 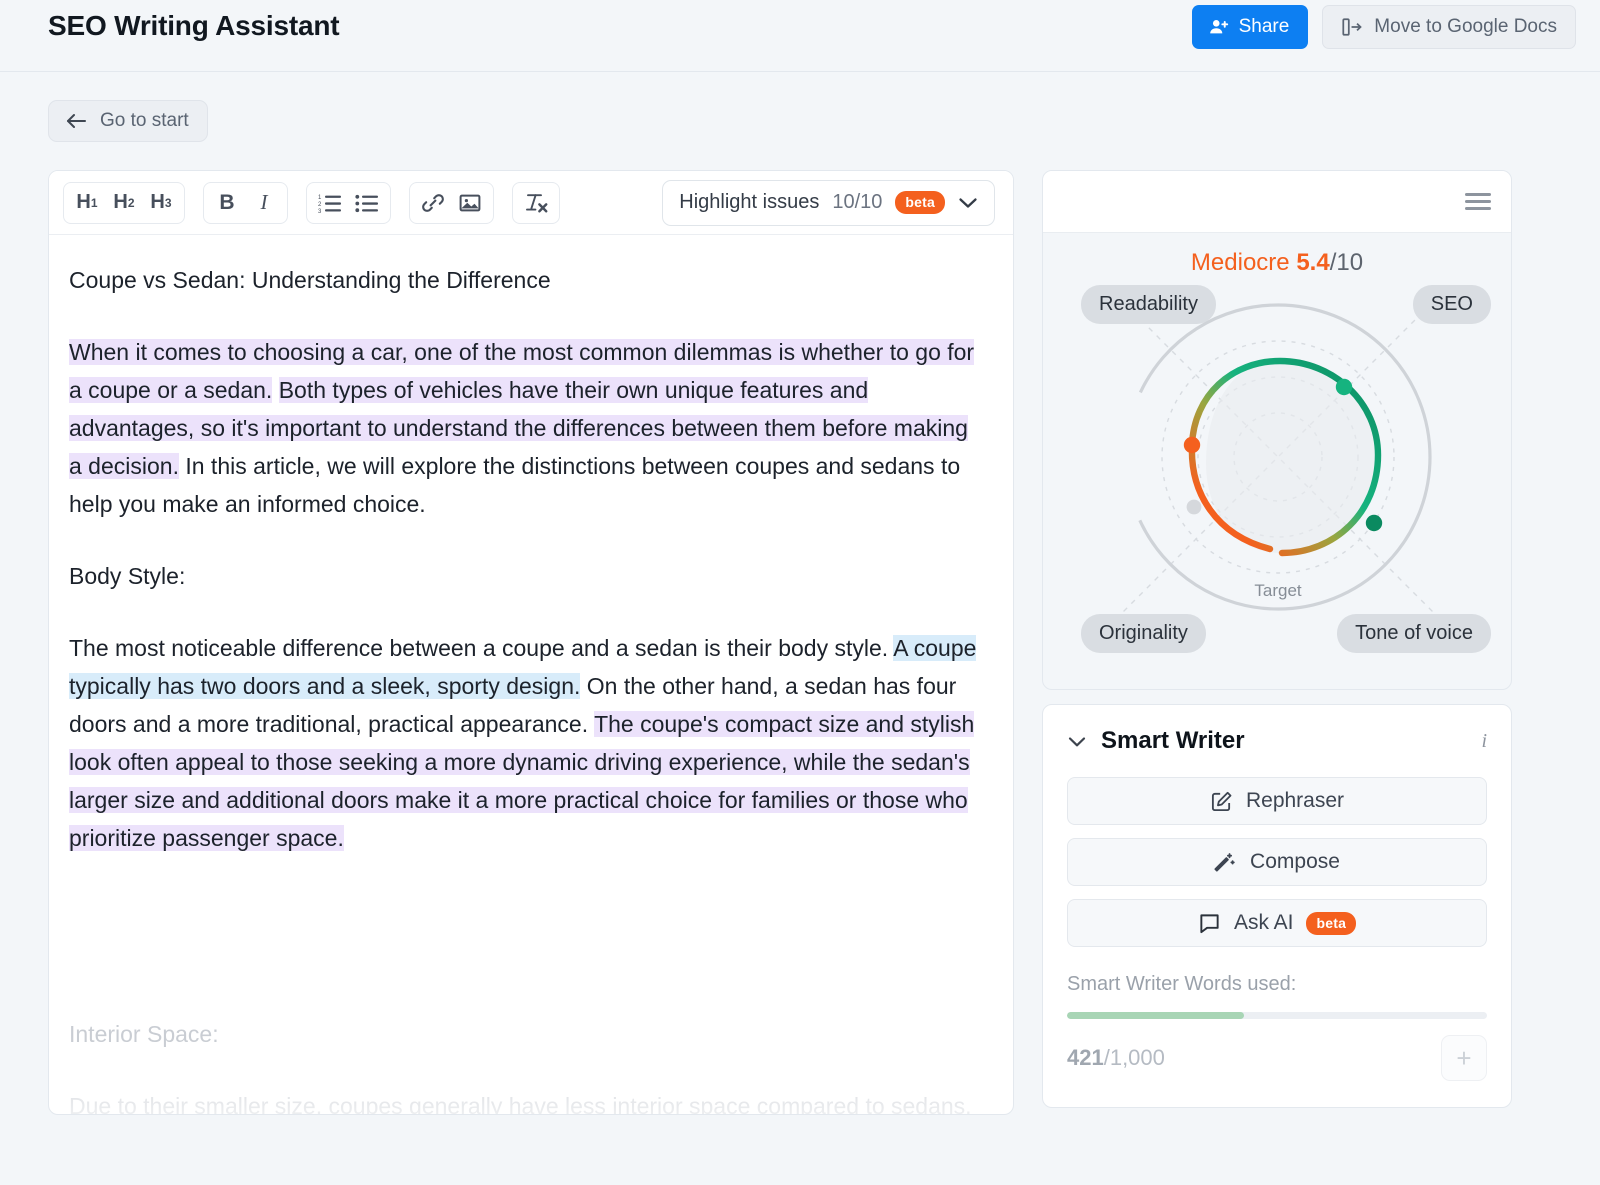 I want to click on toolbar-group-headings: H1 H2 H3, so click(x=124, y=202).